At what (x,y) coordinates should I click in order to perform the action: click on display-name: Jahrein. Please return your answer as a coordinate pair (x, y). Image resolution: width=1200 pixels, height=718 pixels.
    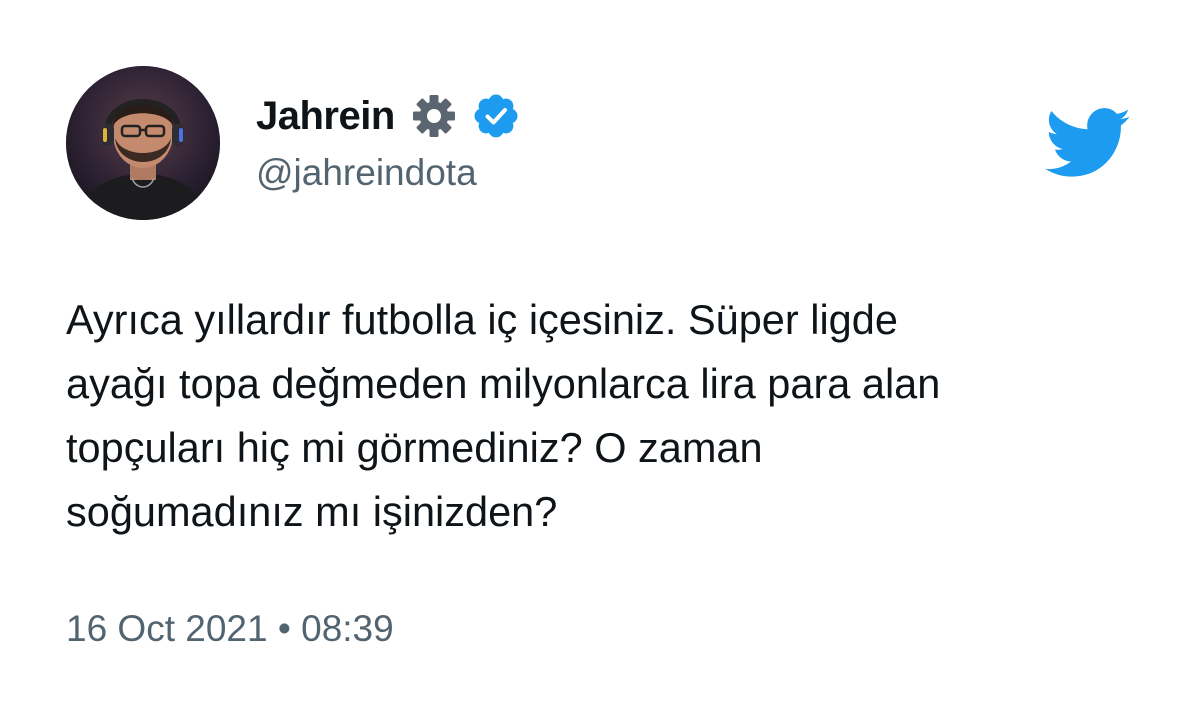
    Looking at the image, I should click on (325, 116).